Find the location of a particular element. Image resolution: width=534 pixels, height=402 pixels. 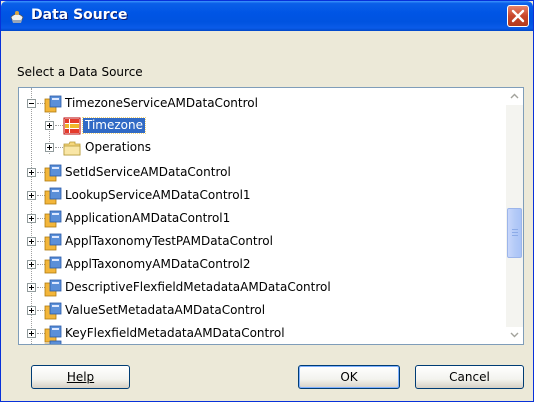

dialog-prompt: Select a Data Source is located at coordinates (80, 72).